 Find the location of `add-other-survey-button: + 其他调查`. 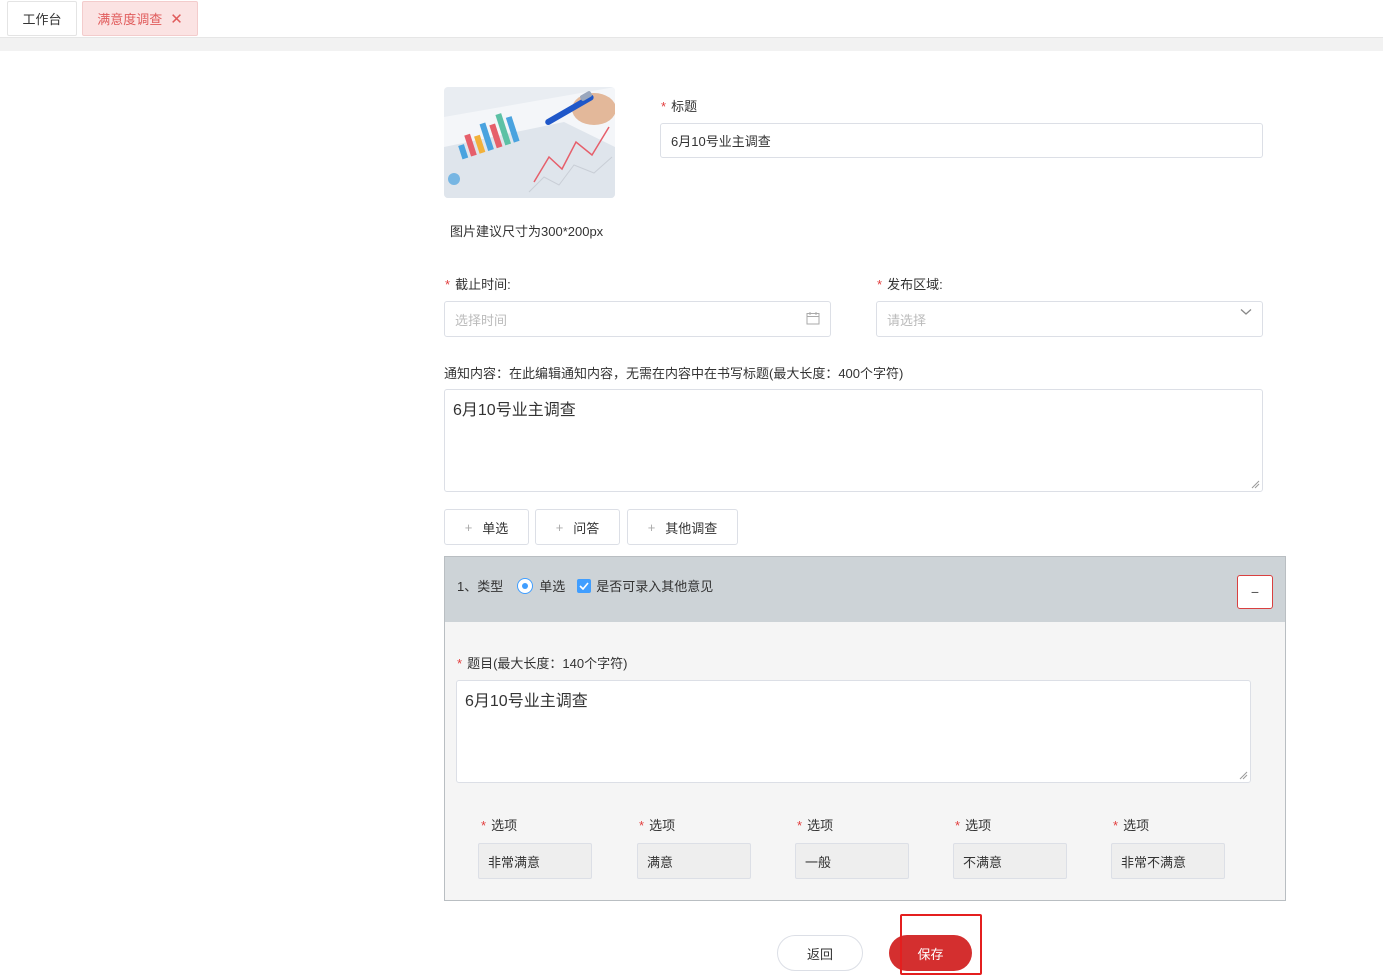

add-other-survey-button: + 其他调查 is located at coordinates (682, 527).